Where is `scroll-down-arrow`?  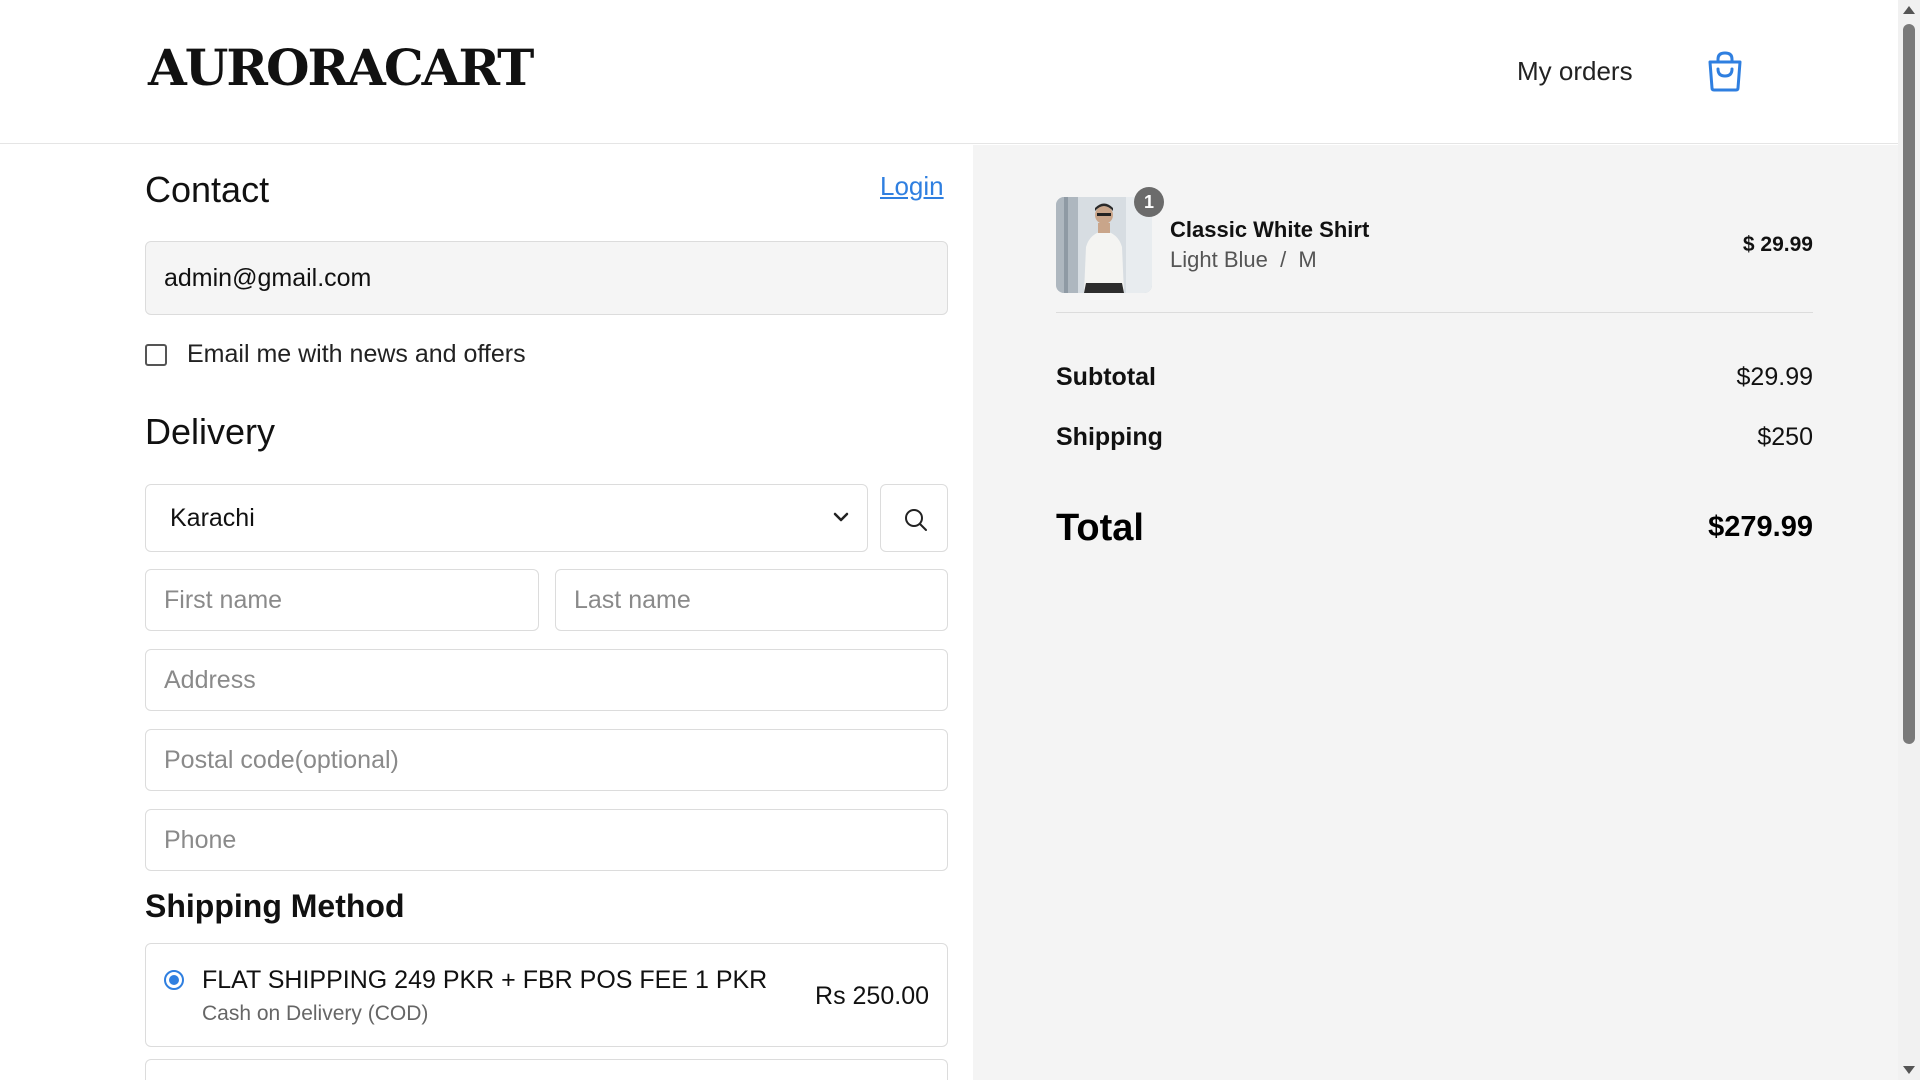
scroll-down-arrow is located at coordinates (1909, 1070).